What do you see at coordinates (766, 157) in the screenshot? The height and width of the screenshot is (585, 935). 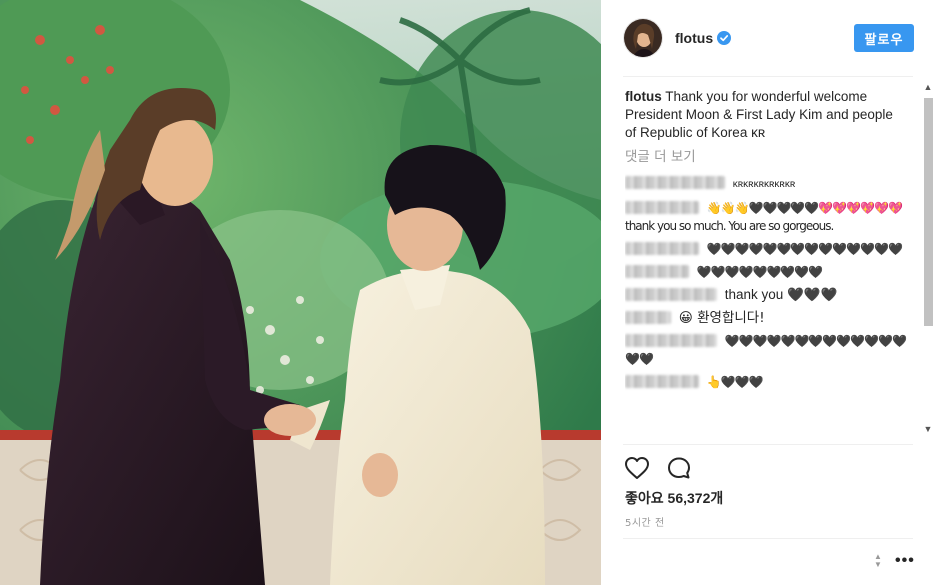 I see `view-more-comments-link: 댓글 더 보기` at bounding box center [766, 157].